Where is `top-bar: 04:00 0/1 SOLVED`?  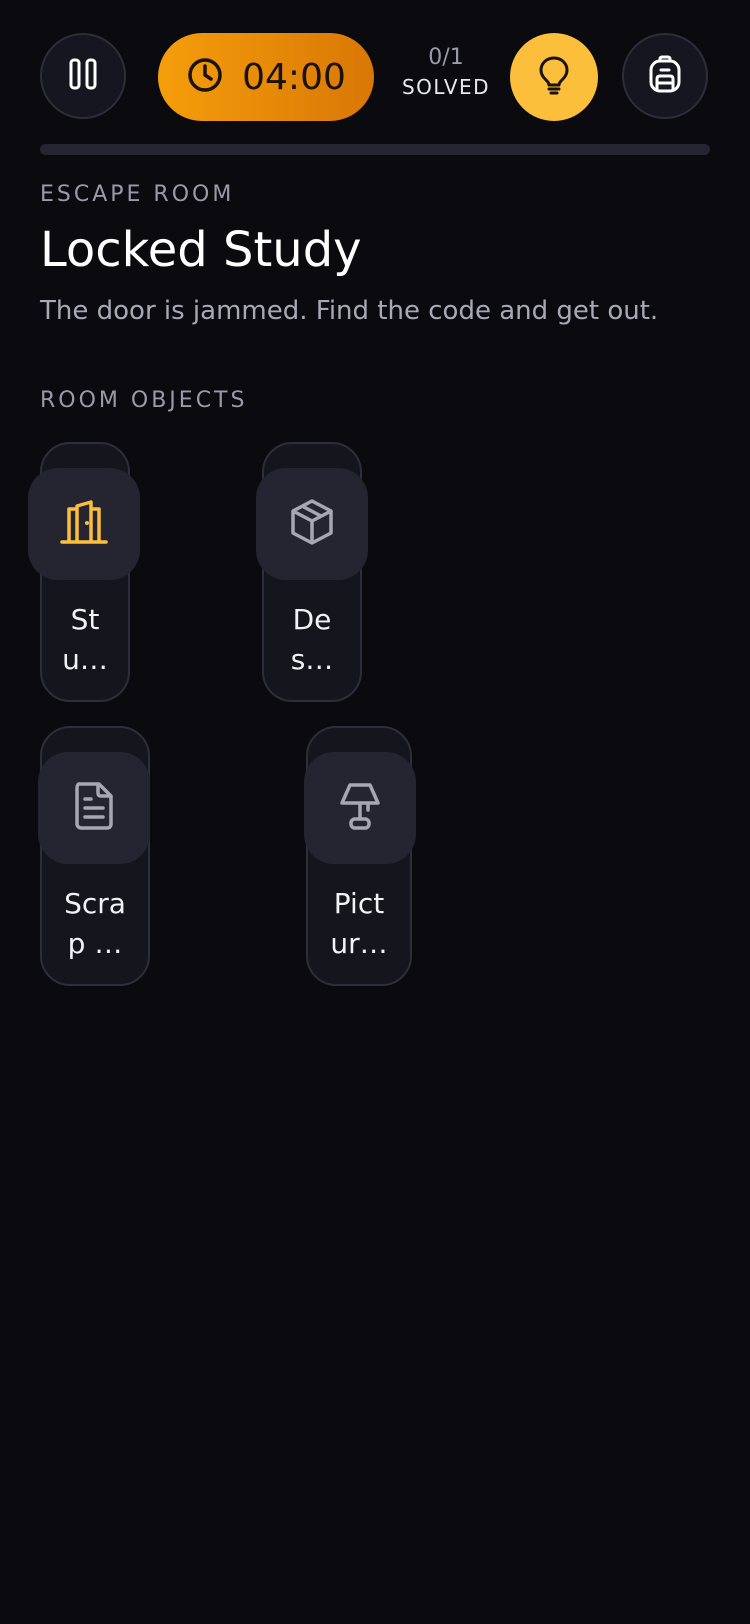 top-bar: 04:00 0/1 SOLVED is located at coordinates (375, 80).